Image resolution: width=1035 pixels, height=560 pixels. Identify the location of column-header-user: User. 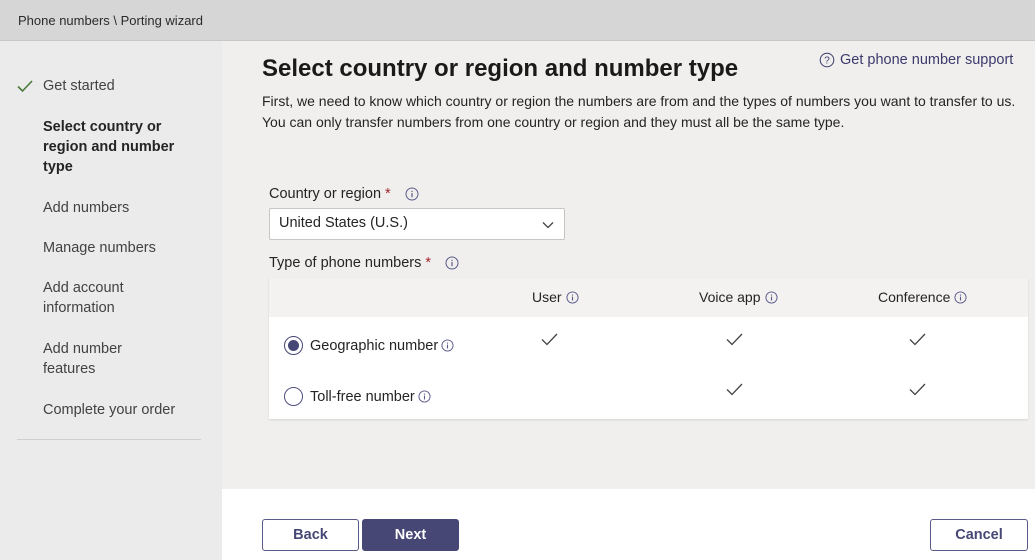
(555, 297).